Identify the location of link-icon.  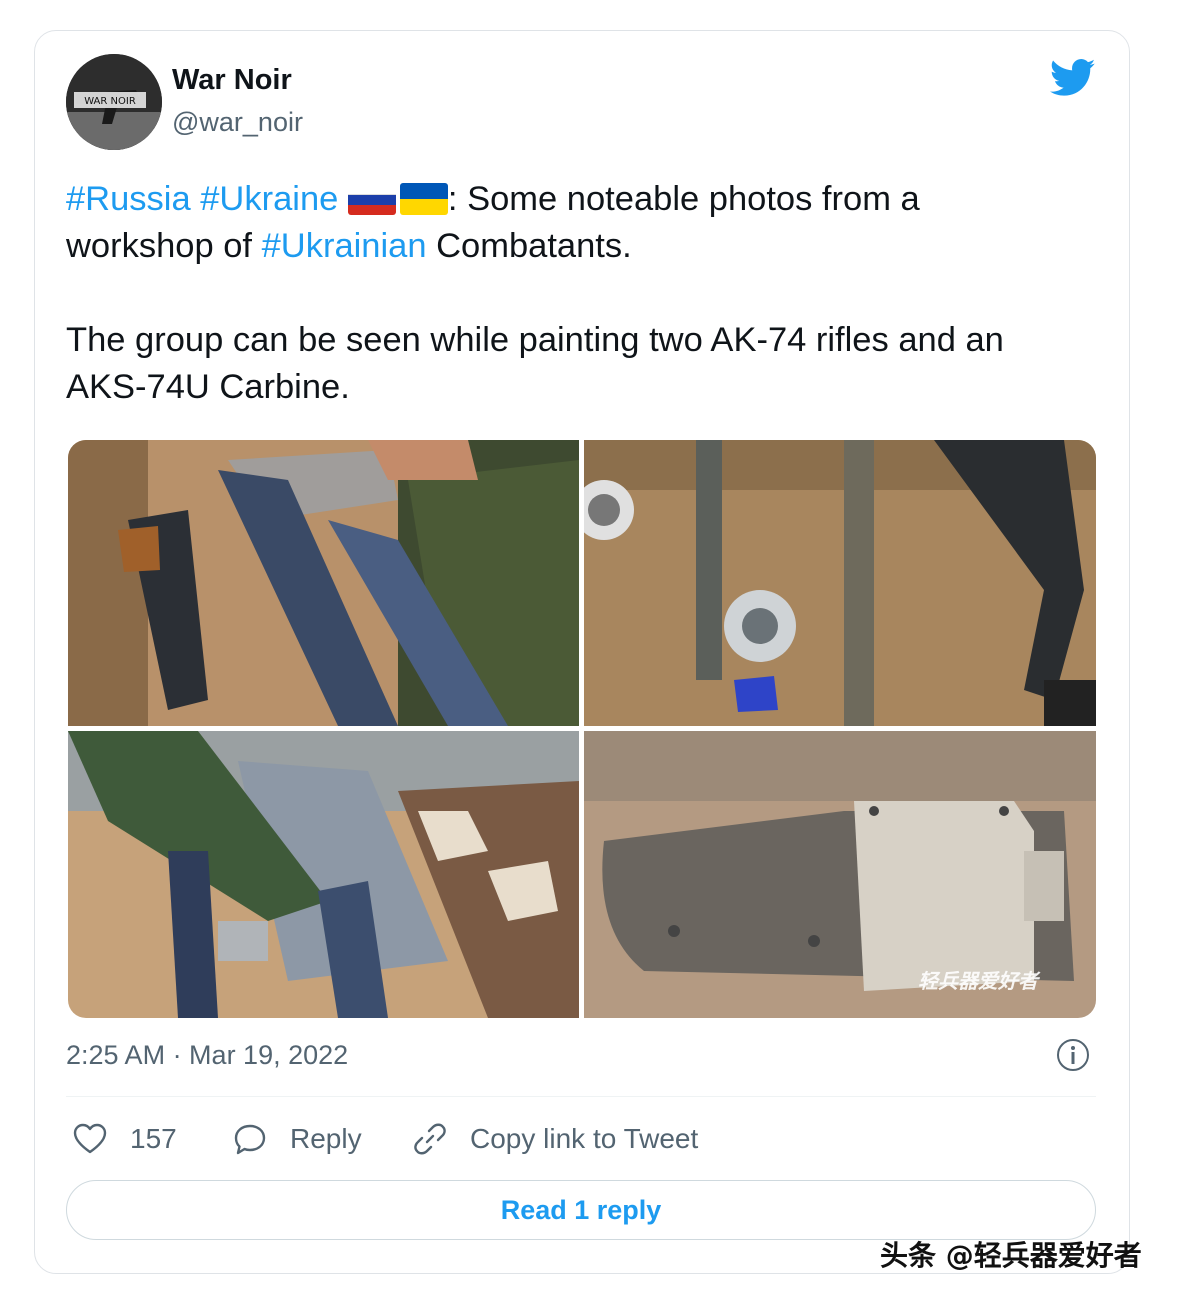
(430, 1139).